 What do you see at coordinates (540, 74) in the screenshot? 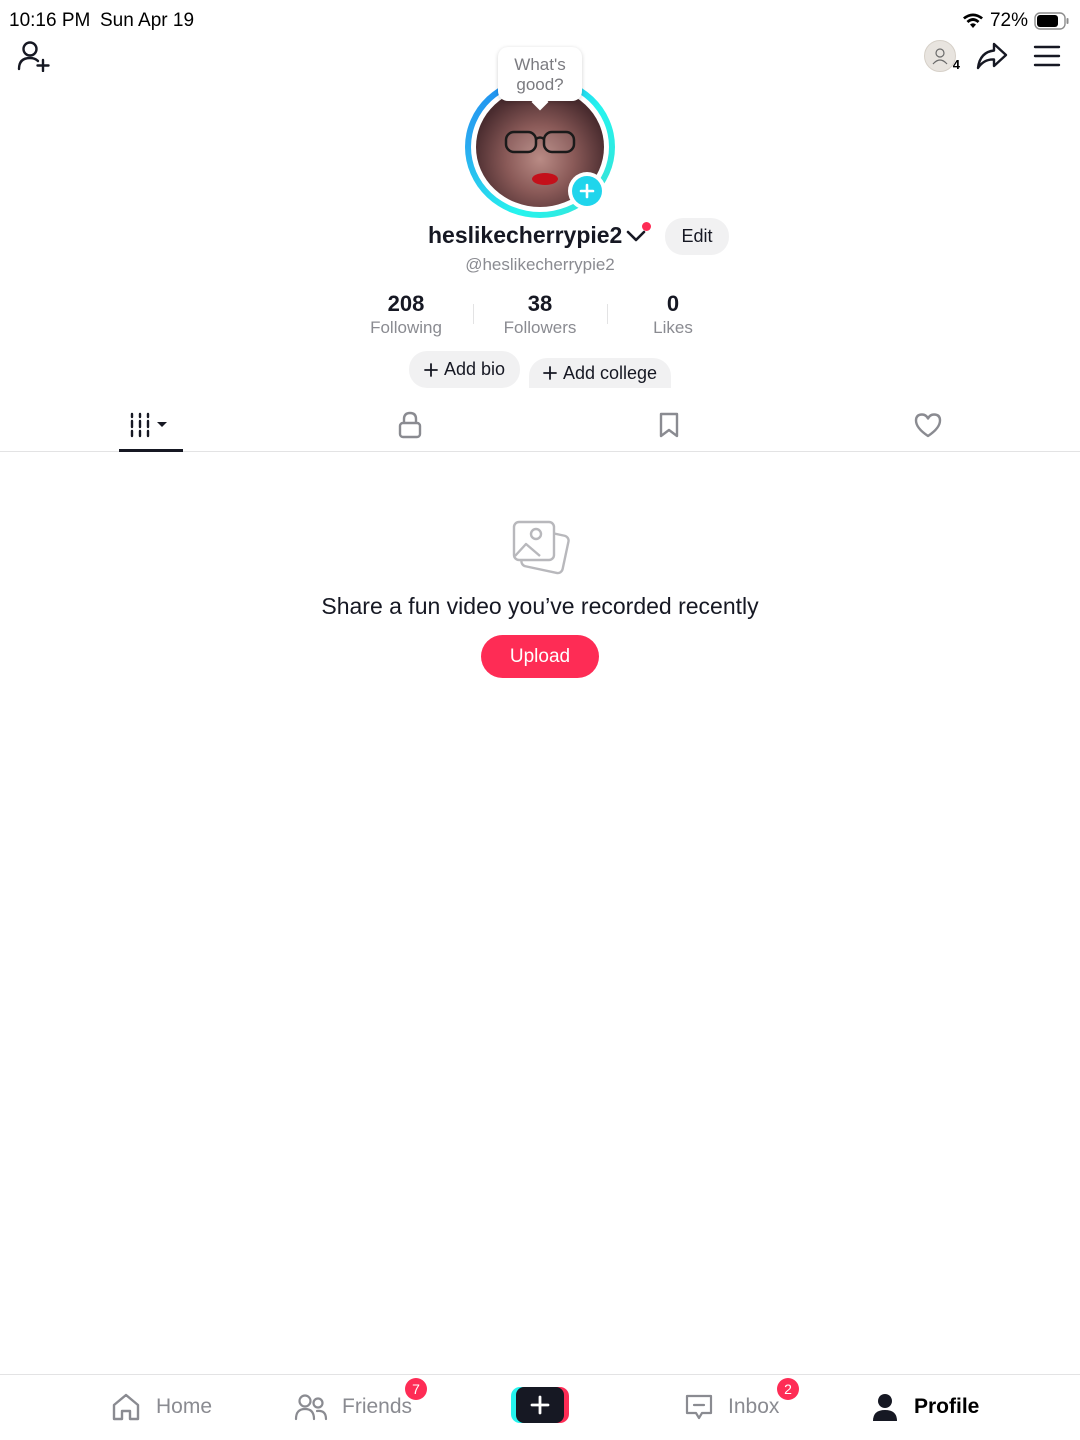
I see `status-note-bubble: What's good?` at bounding box center [540, 74].